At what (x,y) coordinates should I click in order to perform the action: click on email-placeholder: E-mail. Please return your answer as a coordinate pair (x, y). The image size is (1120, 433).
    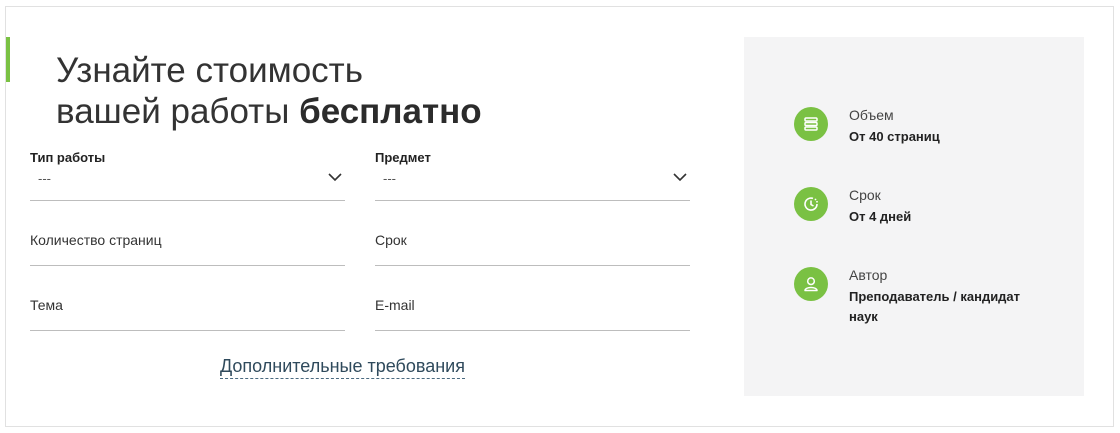
    Looking at the image, I should click on (395, 305).